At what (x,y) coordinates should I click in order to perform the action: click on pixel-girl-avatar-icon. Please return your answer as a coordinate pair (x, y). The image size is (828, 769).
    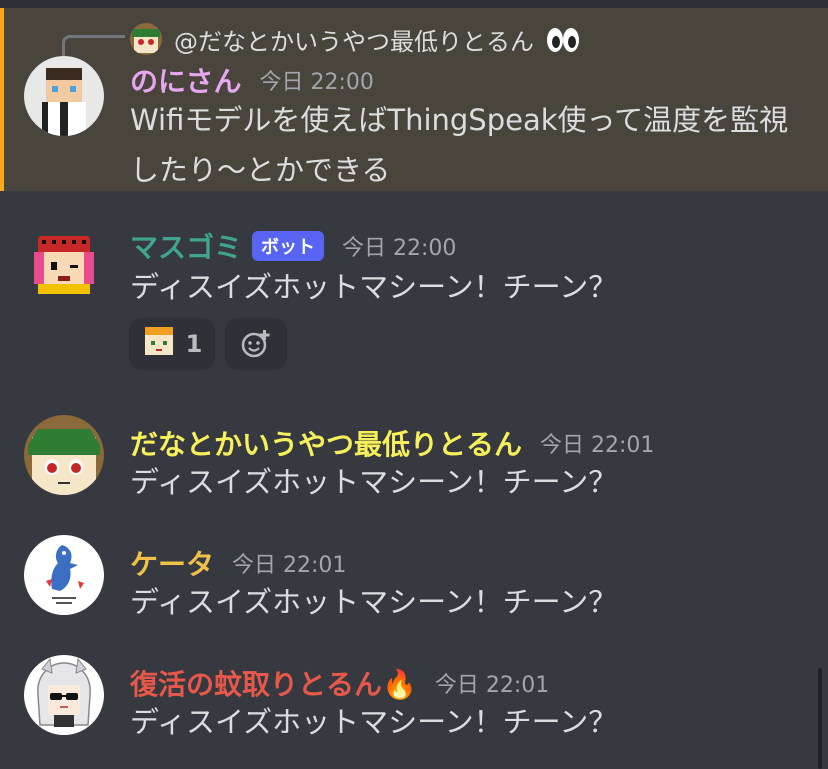
    Looking at the image, I should click on (64, 268).